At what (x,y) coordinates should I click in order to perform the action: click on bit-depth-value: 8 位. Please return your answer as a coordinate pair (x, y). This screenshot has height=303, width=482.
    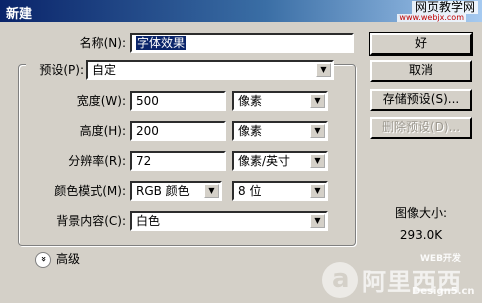
    Looking at the image, I should click on (250, 191).